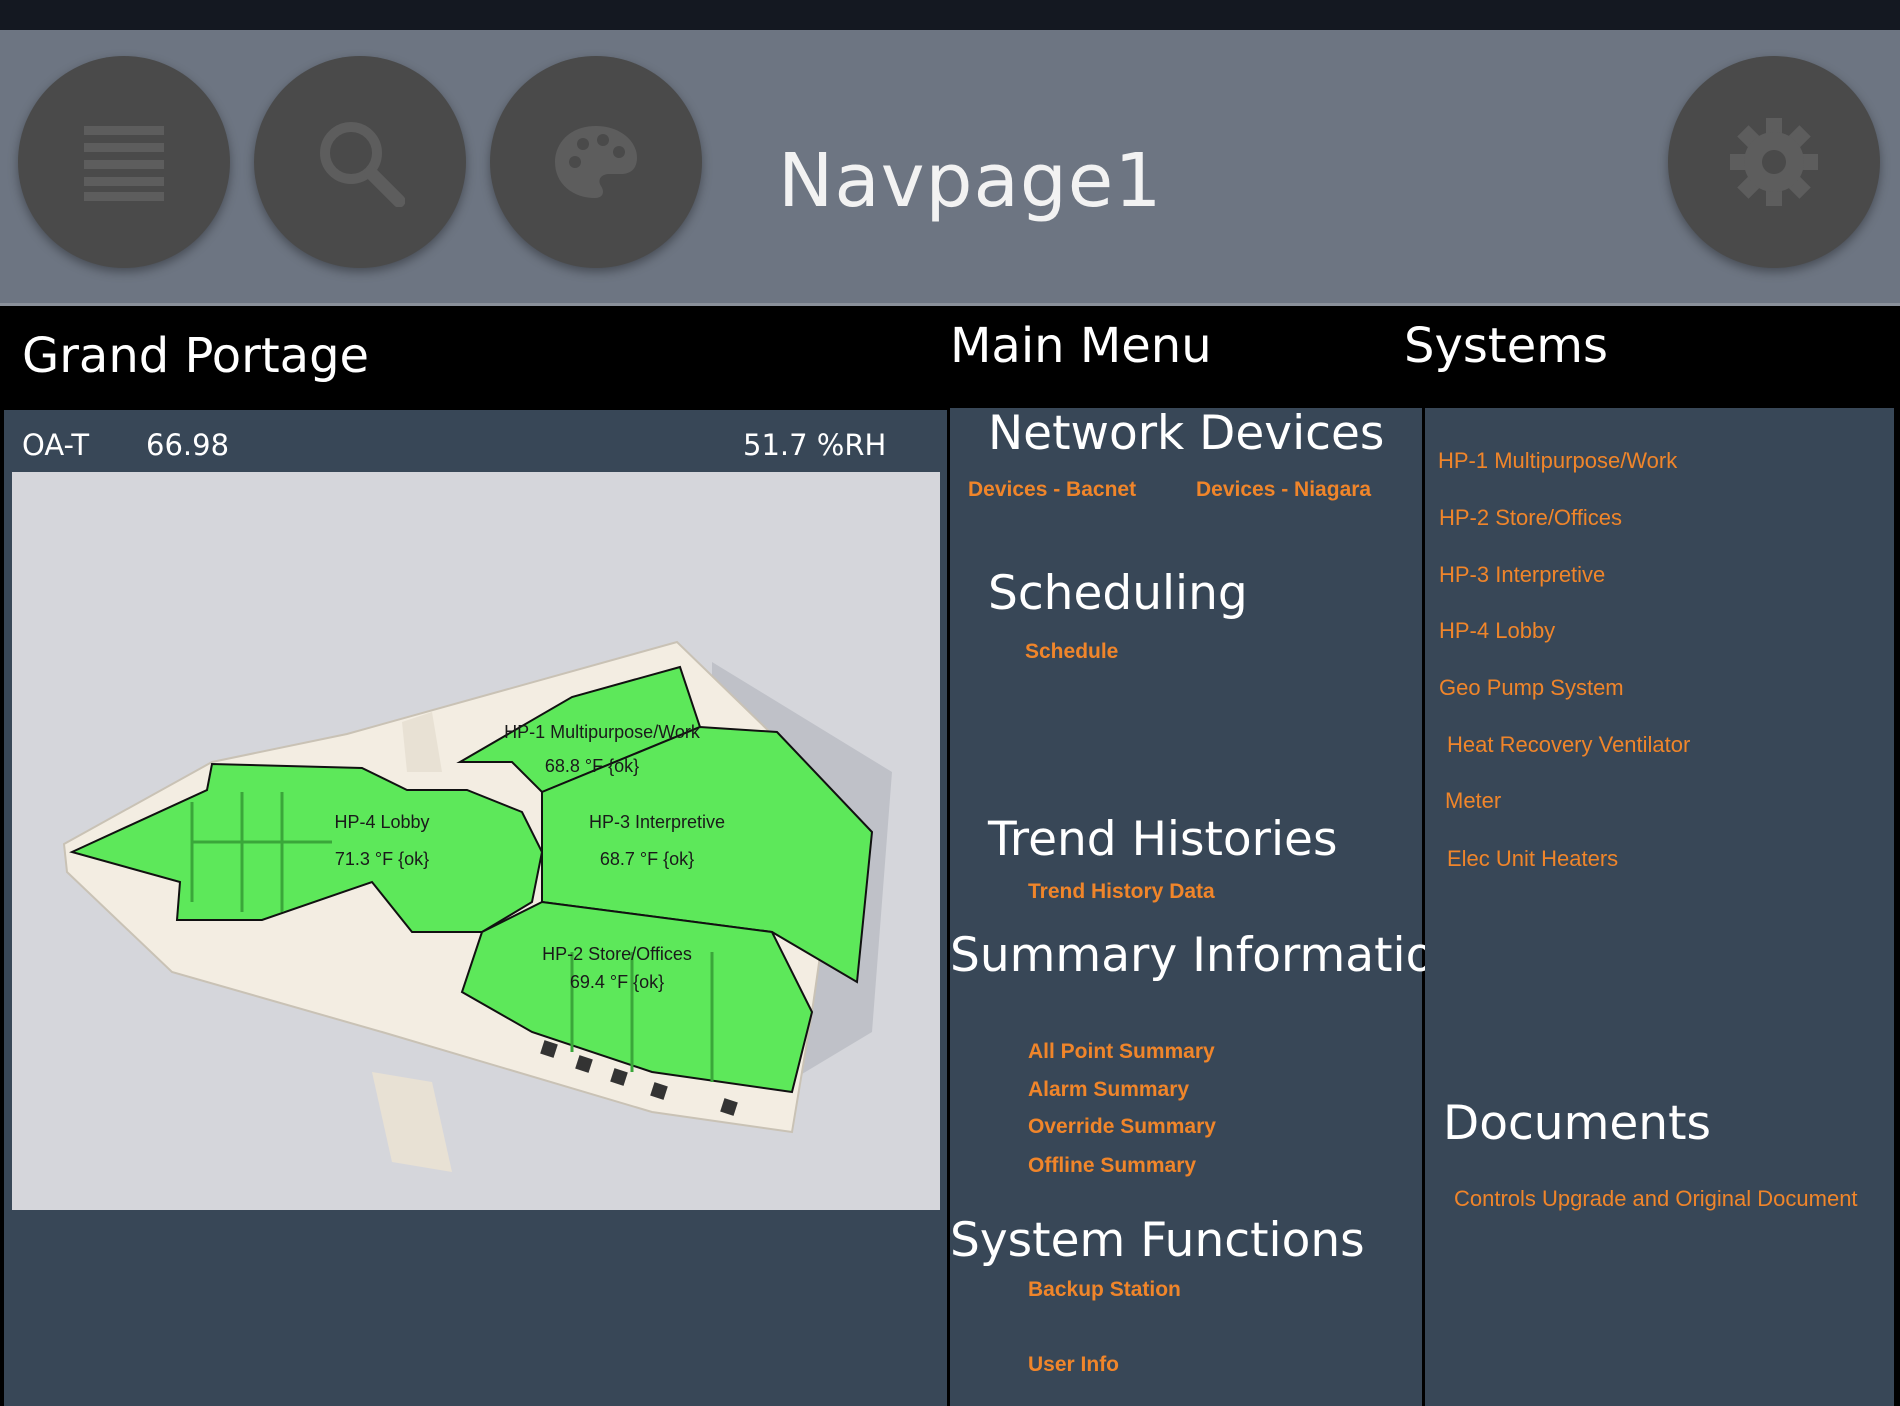 The image size is (1900, 1406). I want to click on system-functions-heading: System Functions, so click(1157, 1240).